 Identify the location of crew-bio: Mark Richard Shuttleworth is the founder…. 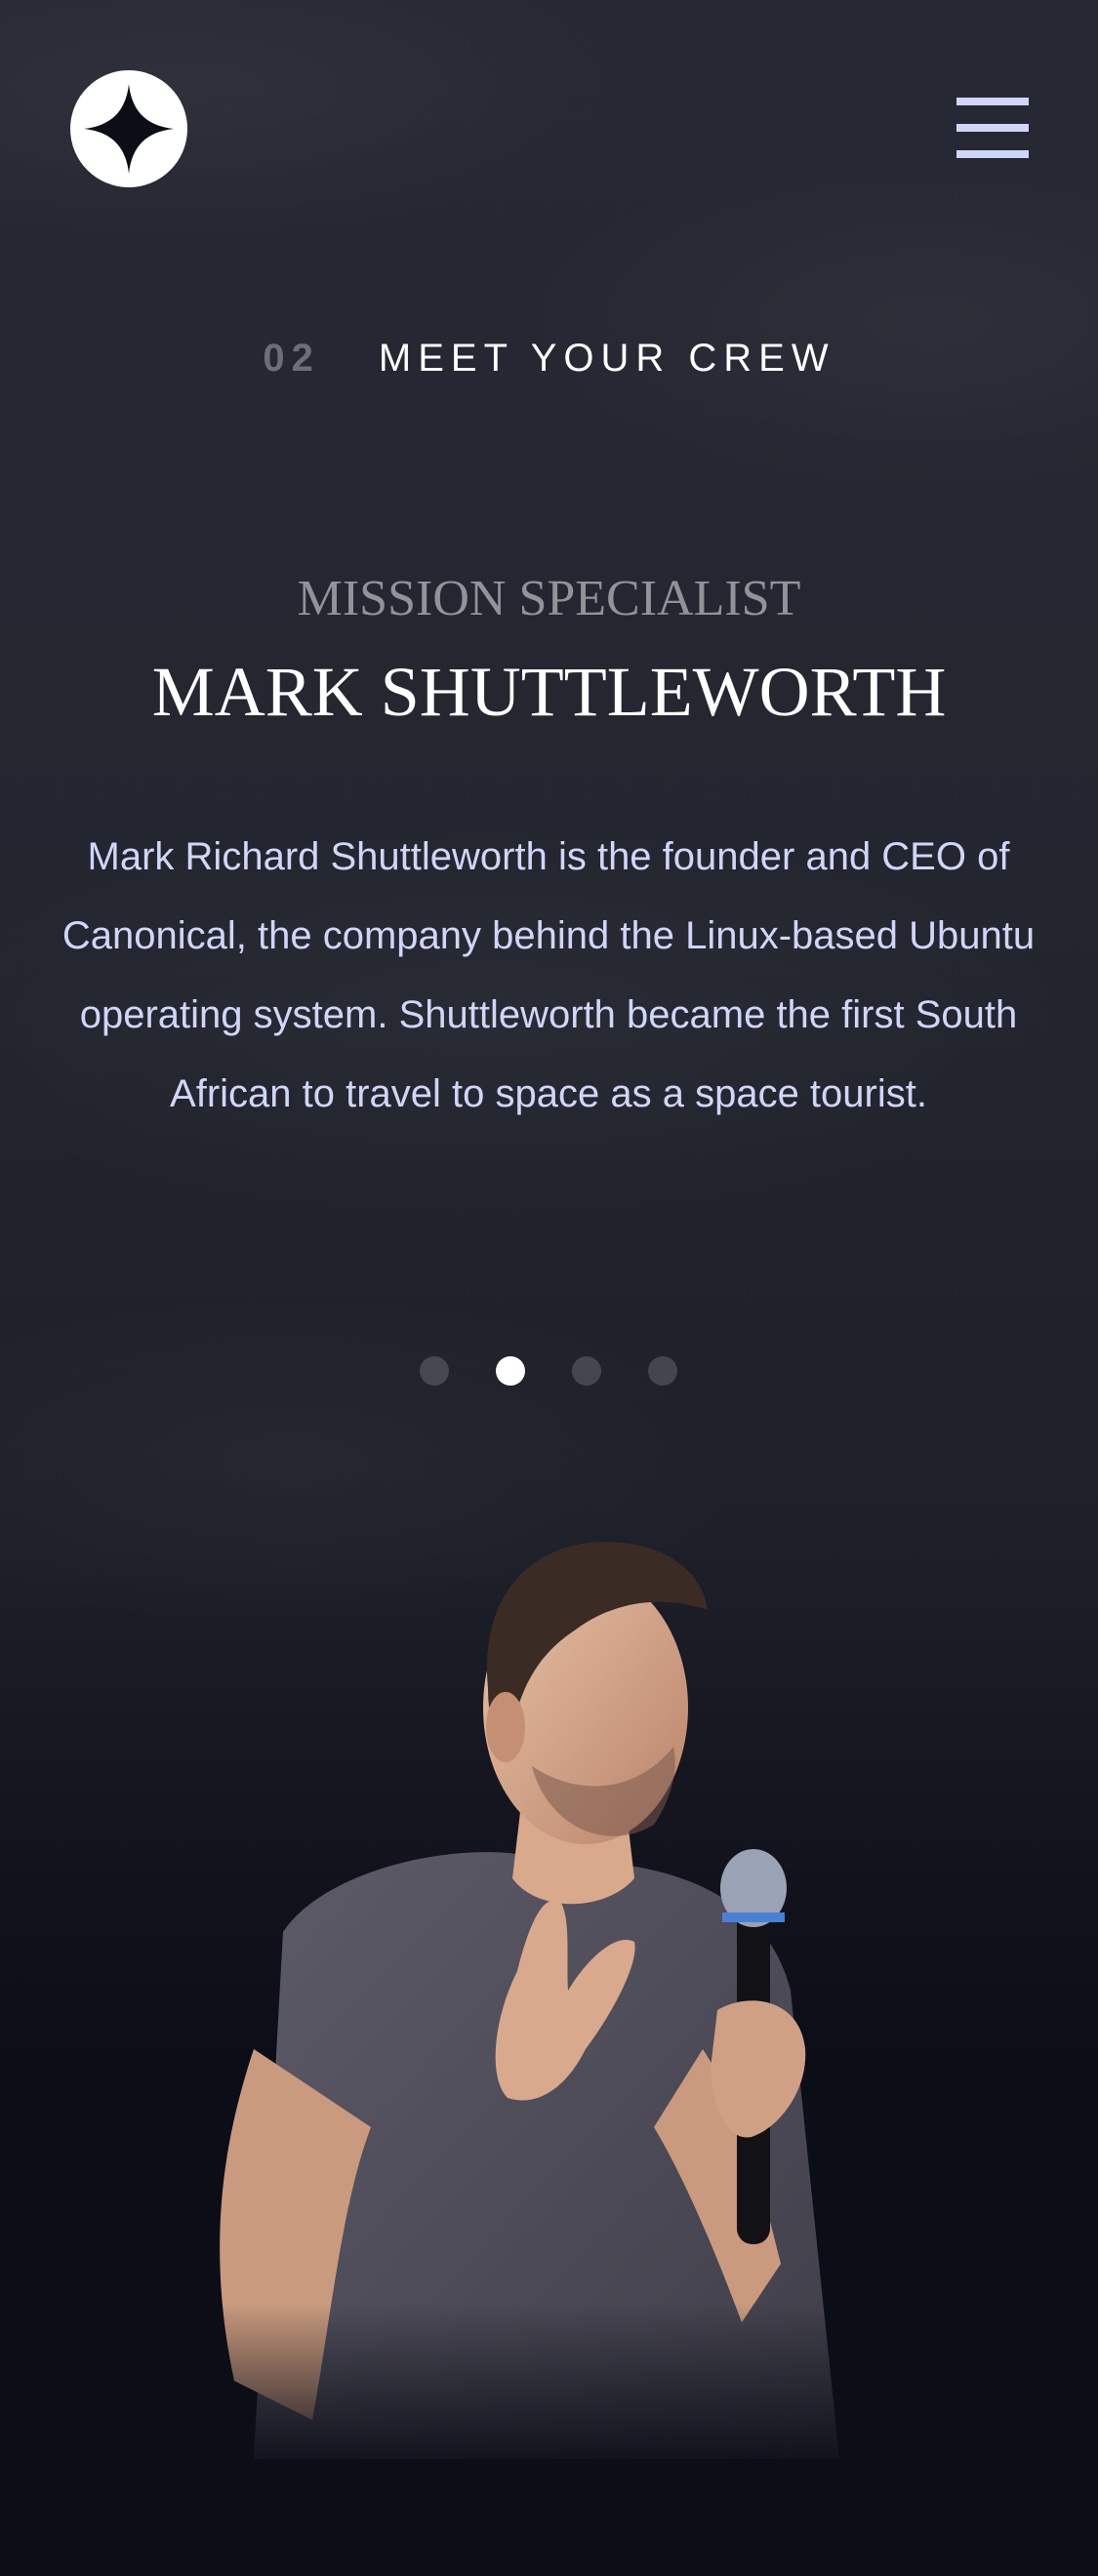
(548, 975).